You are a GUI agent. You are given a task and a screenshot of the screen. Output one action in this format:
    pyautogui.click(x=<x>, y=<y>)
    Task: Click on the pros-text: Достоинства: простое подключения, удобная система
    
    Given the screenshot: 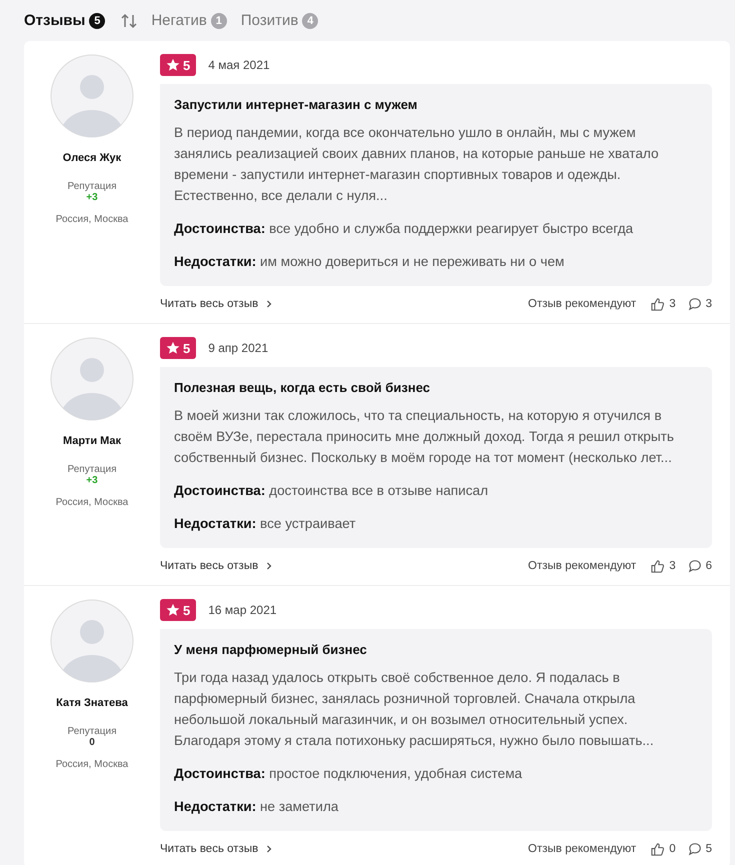 What is the action you would take?
    pyautogui.click(x=349, y=774)
    